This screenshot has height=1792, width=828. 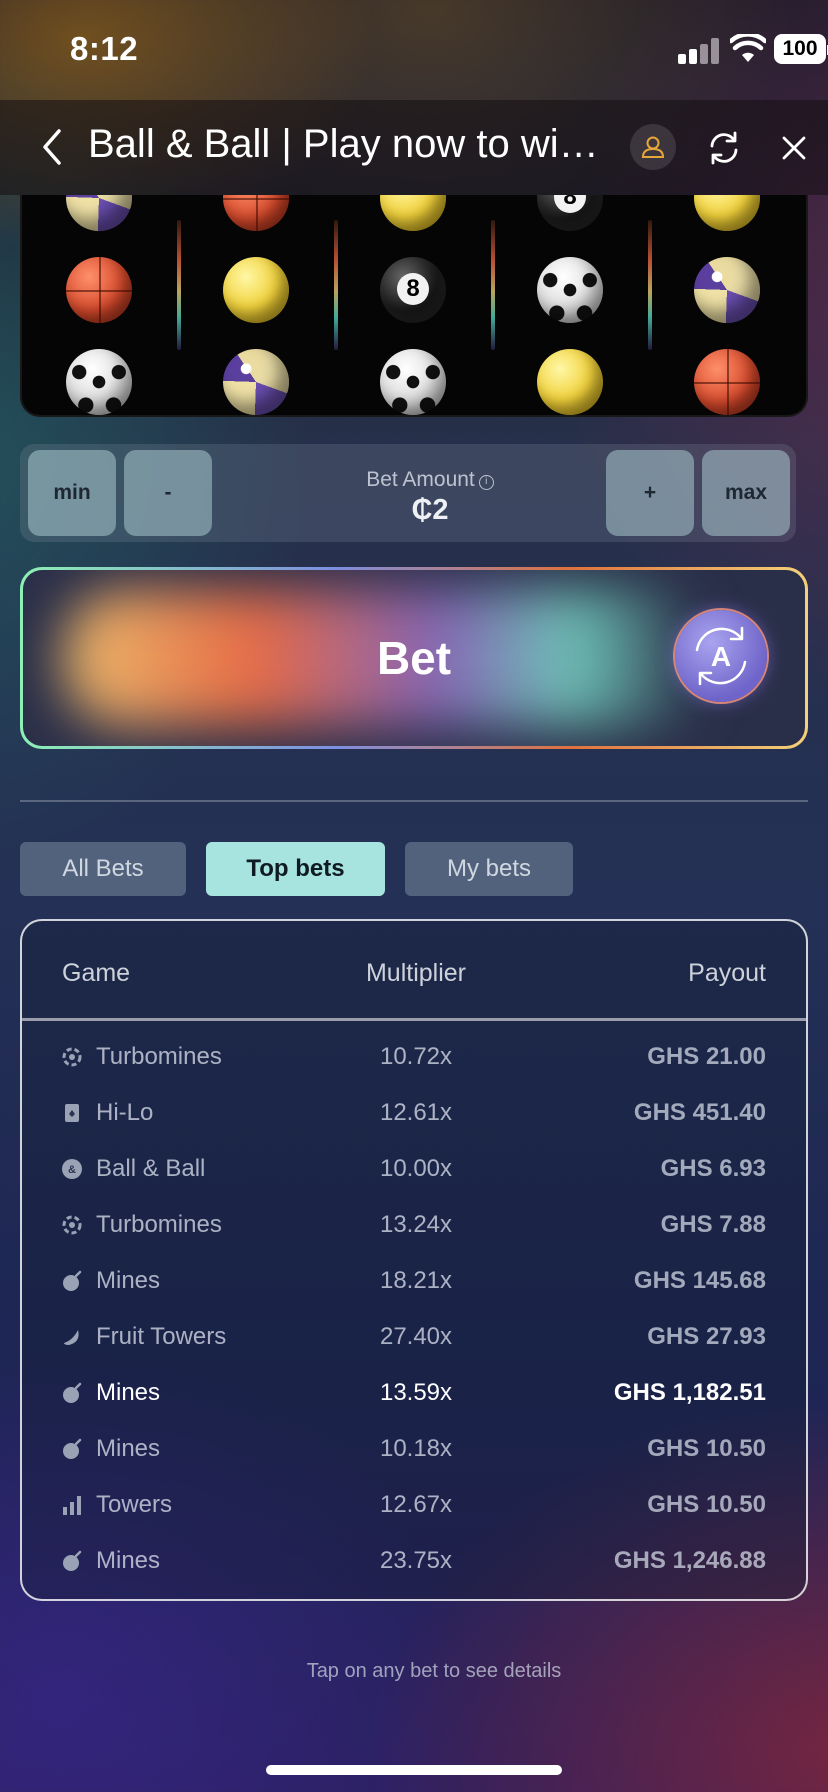 What do you see at coordinates (295, 869) in the screenshot?
I see `tab-top-bets: Top bets` at bounding box center [295, 869].